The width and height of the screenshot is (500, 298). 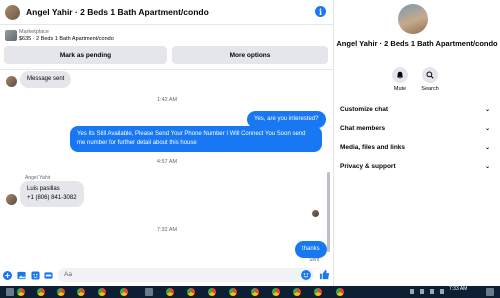 I want to click on message-line: Luis pasillas, so click(x=43, y=189).